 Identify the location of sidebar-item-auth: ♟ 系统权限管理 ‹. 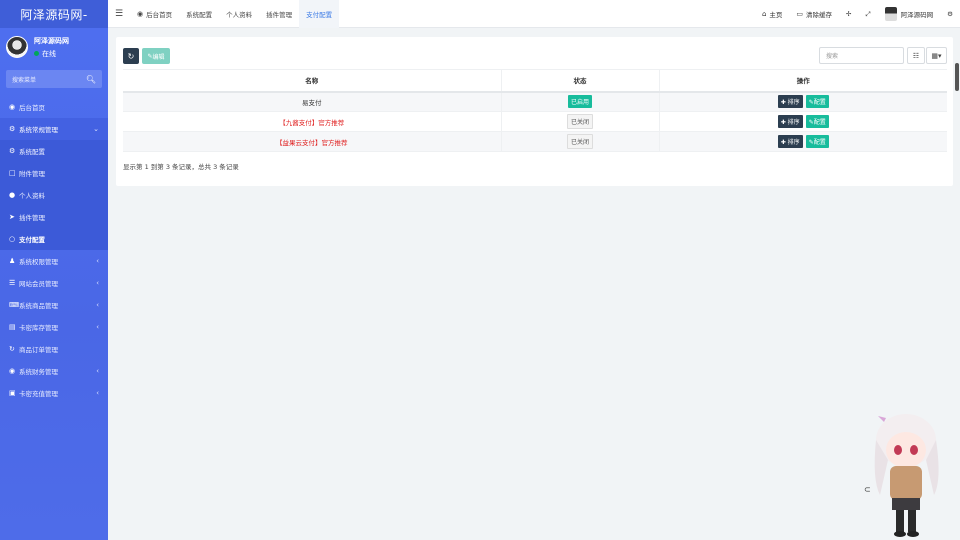
(54, 261).